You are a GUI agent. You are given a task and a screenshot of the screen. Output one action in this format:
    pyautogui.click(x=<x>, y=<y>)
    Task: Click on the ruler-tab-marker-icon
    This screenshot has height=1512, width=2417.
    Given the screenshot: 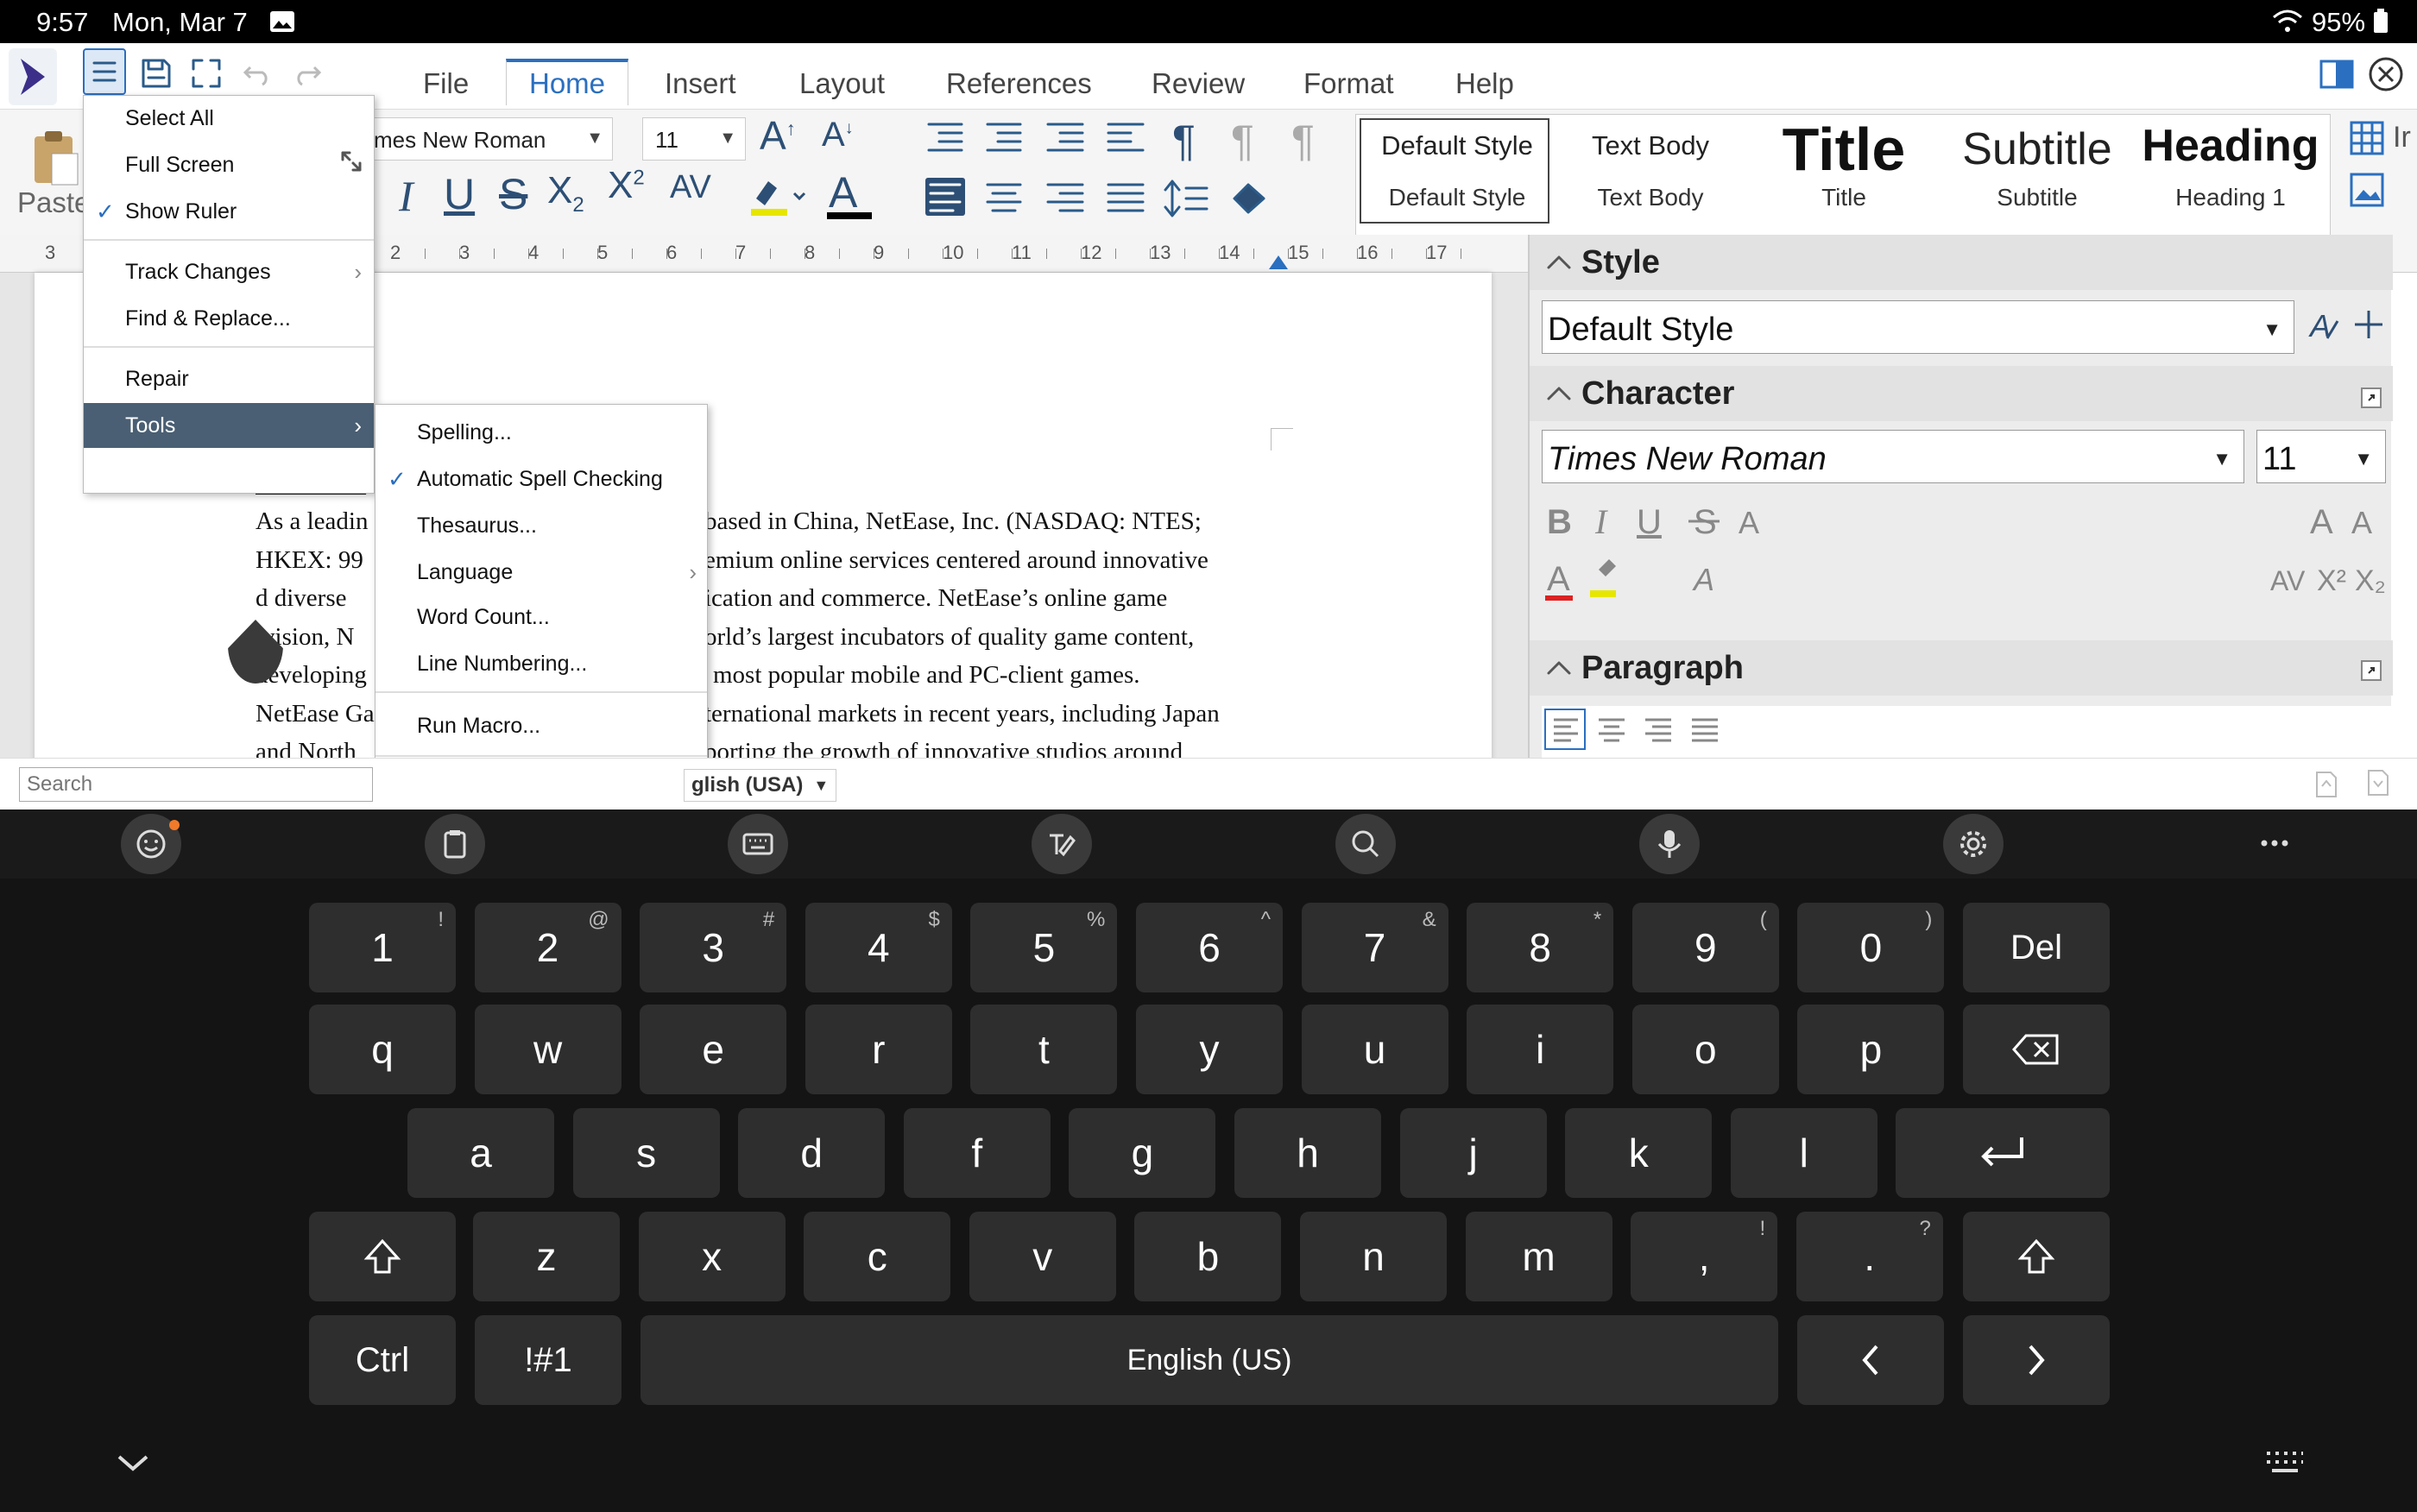 What is the action you would take?
    pyautogui.click(x=1278, y=262)
    